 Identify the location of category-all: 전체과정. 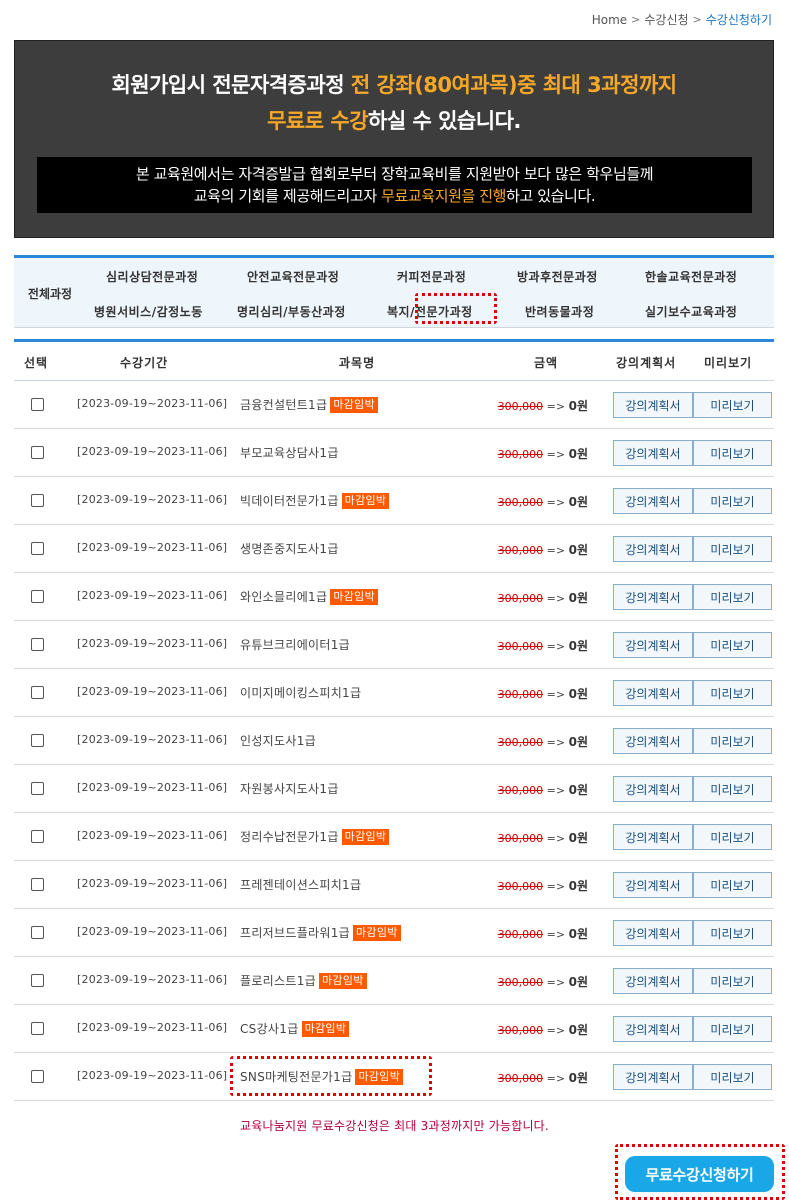
(50, 293).